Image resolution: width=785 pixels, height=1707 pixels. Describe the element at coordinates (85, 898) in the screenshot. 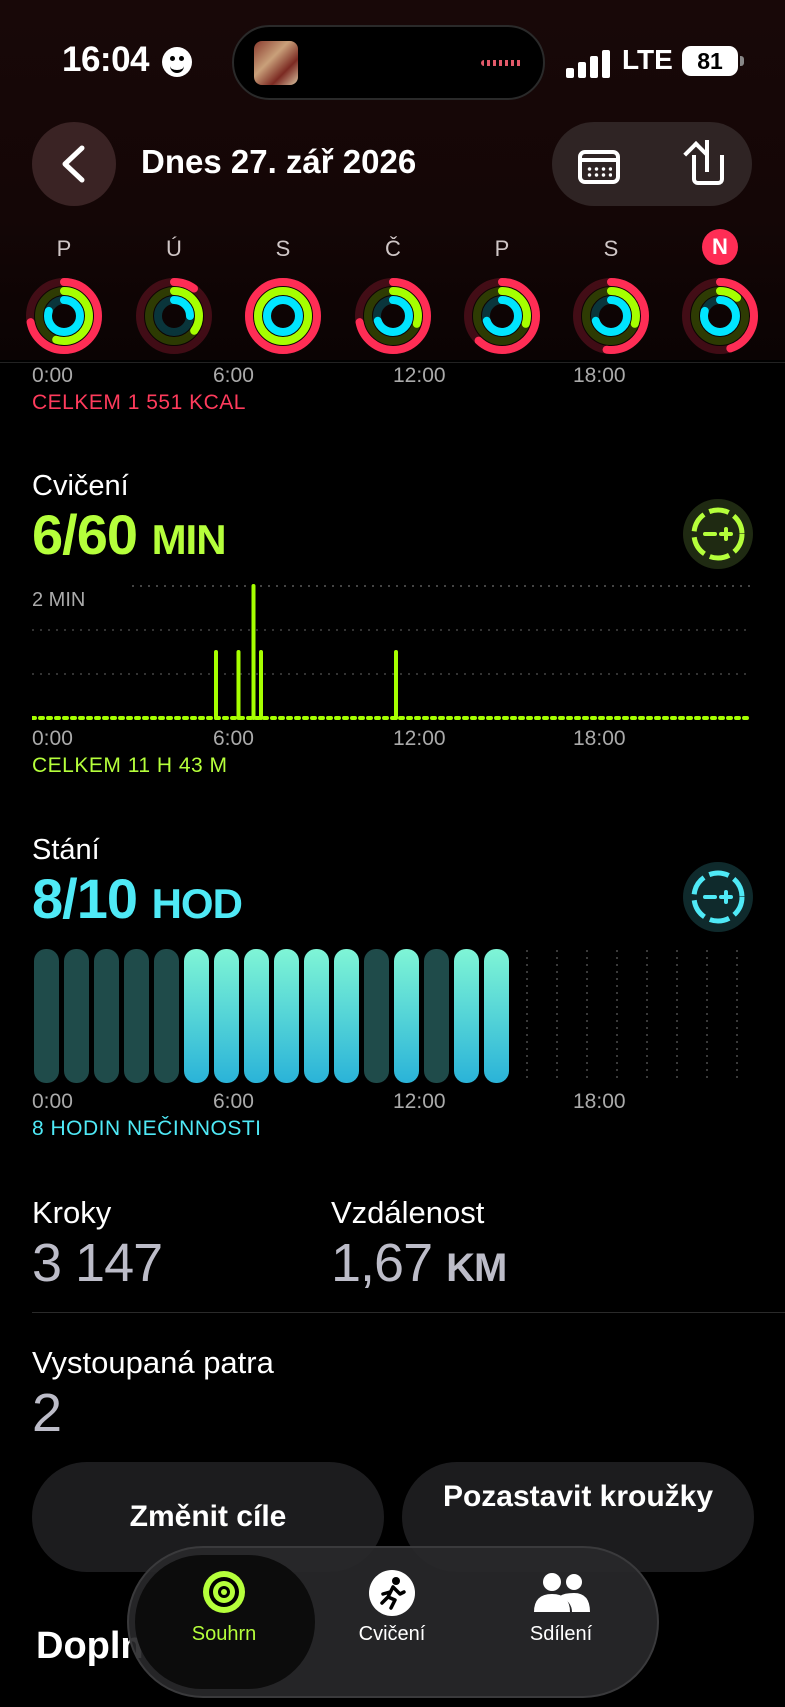

I see `stand-value-number: 8/10` at that location.